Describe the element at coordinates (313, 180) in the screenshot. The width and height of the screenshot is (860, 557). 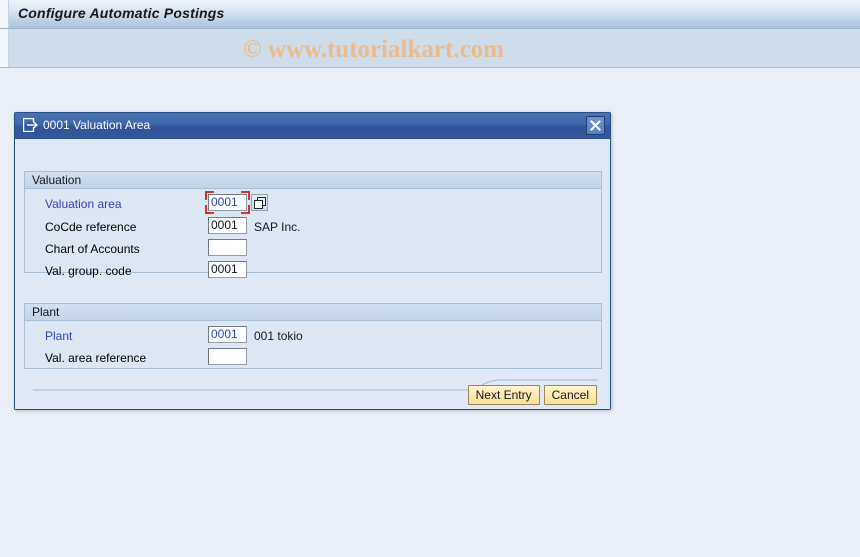
I see `panel-valuation-header: Valuation` at that location.